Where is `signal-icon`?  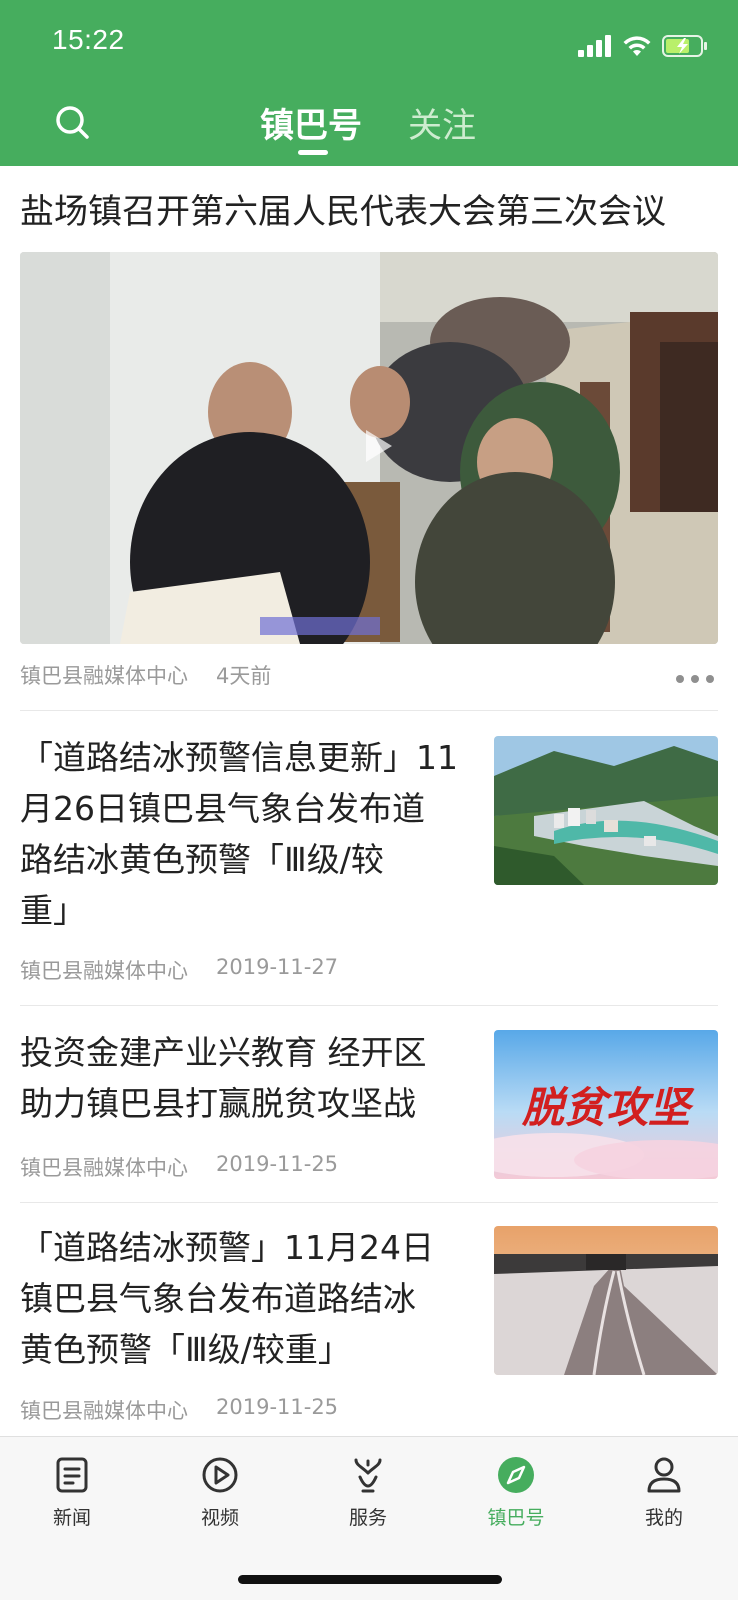
signal-icon is located at coordinates (594, 46).